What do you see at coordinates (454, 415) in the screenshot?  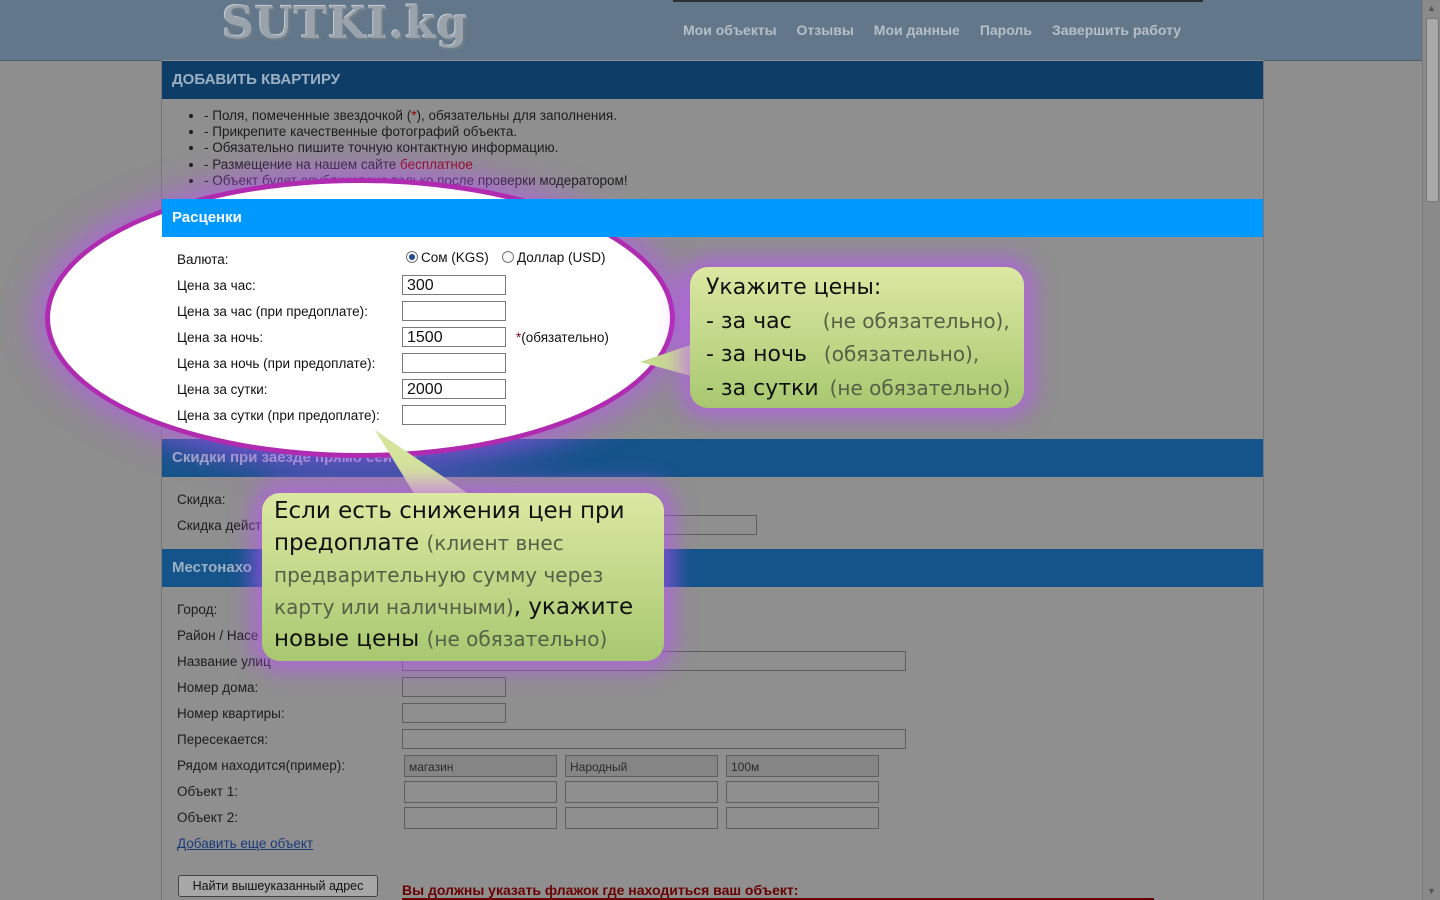 I see `price-day-prepay-input` at bounding box center [454, 415].